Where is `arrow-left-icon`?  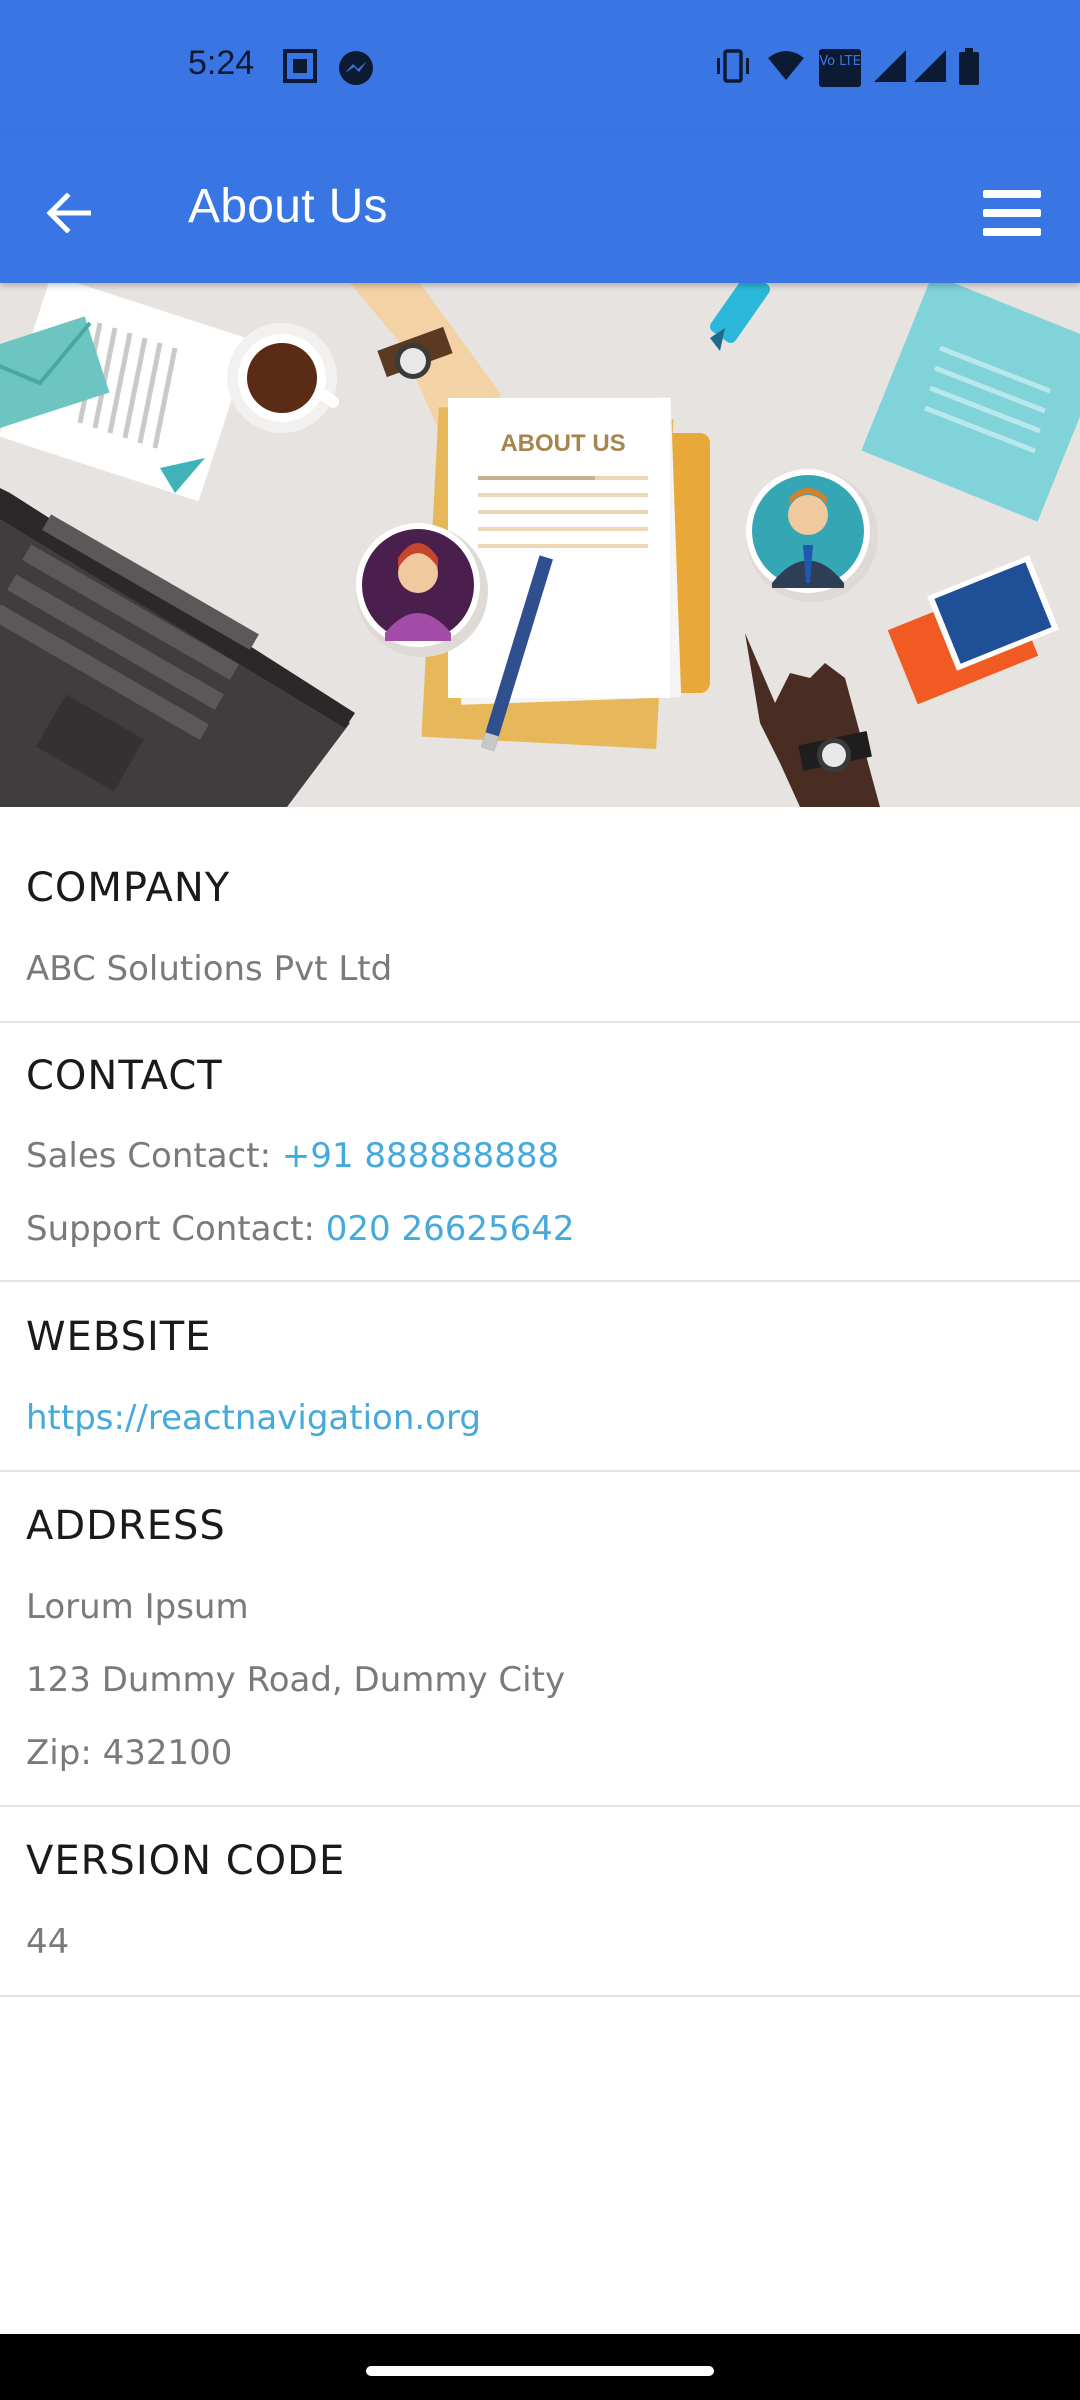
arrow-left-icon is located at coordinates (68, 214).